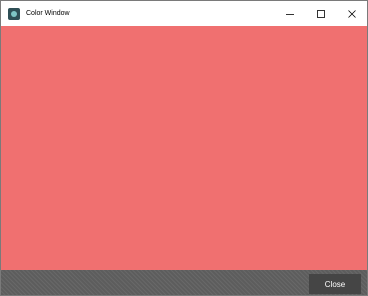 The image size is (368, 296). I want to click on title-bar: Color Window, so click(184, 13).